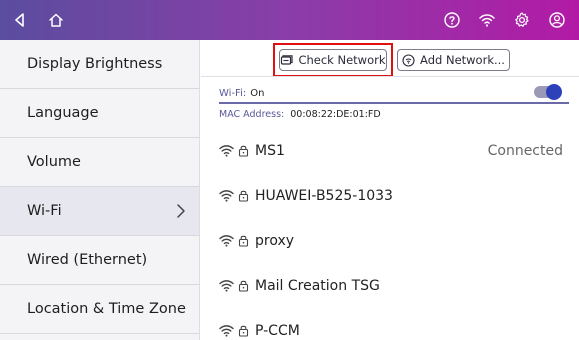  Describe the element at coordinates (335, 114) in the screenshot. I see `mac-address-value: 00:08:22:DE:01:FD` at that location.